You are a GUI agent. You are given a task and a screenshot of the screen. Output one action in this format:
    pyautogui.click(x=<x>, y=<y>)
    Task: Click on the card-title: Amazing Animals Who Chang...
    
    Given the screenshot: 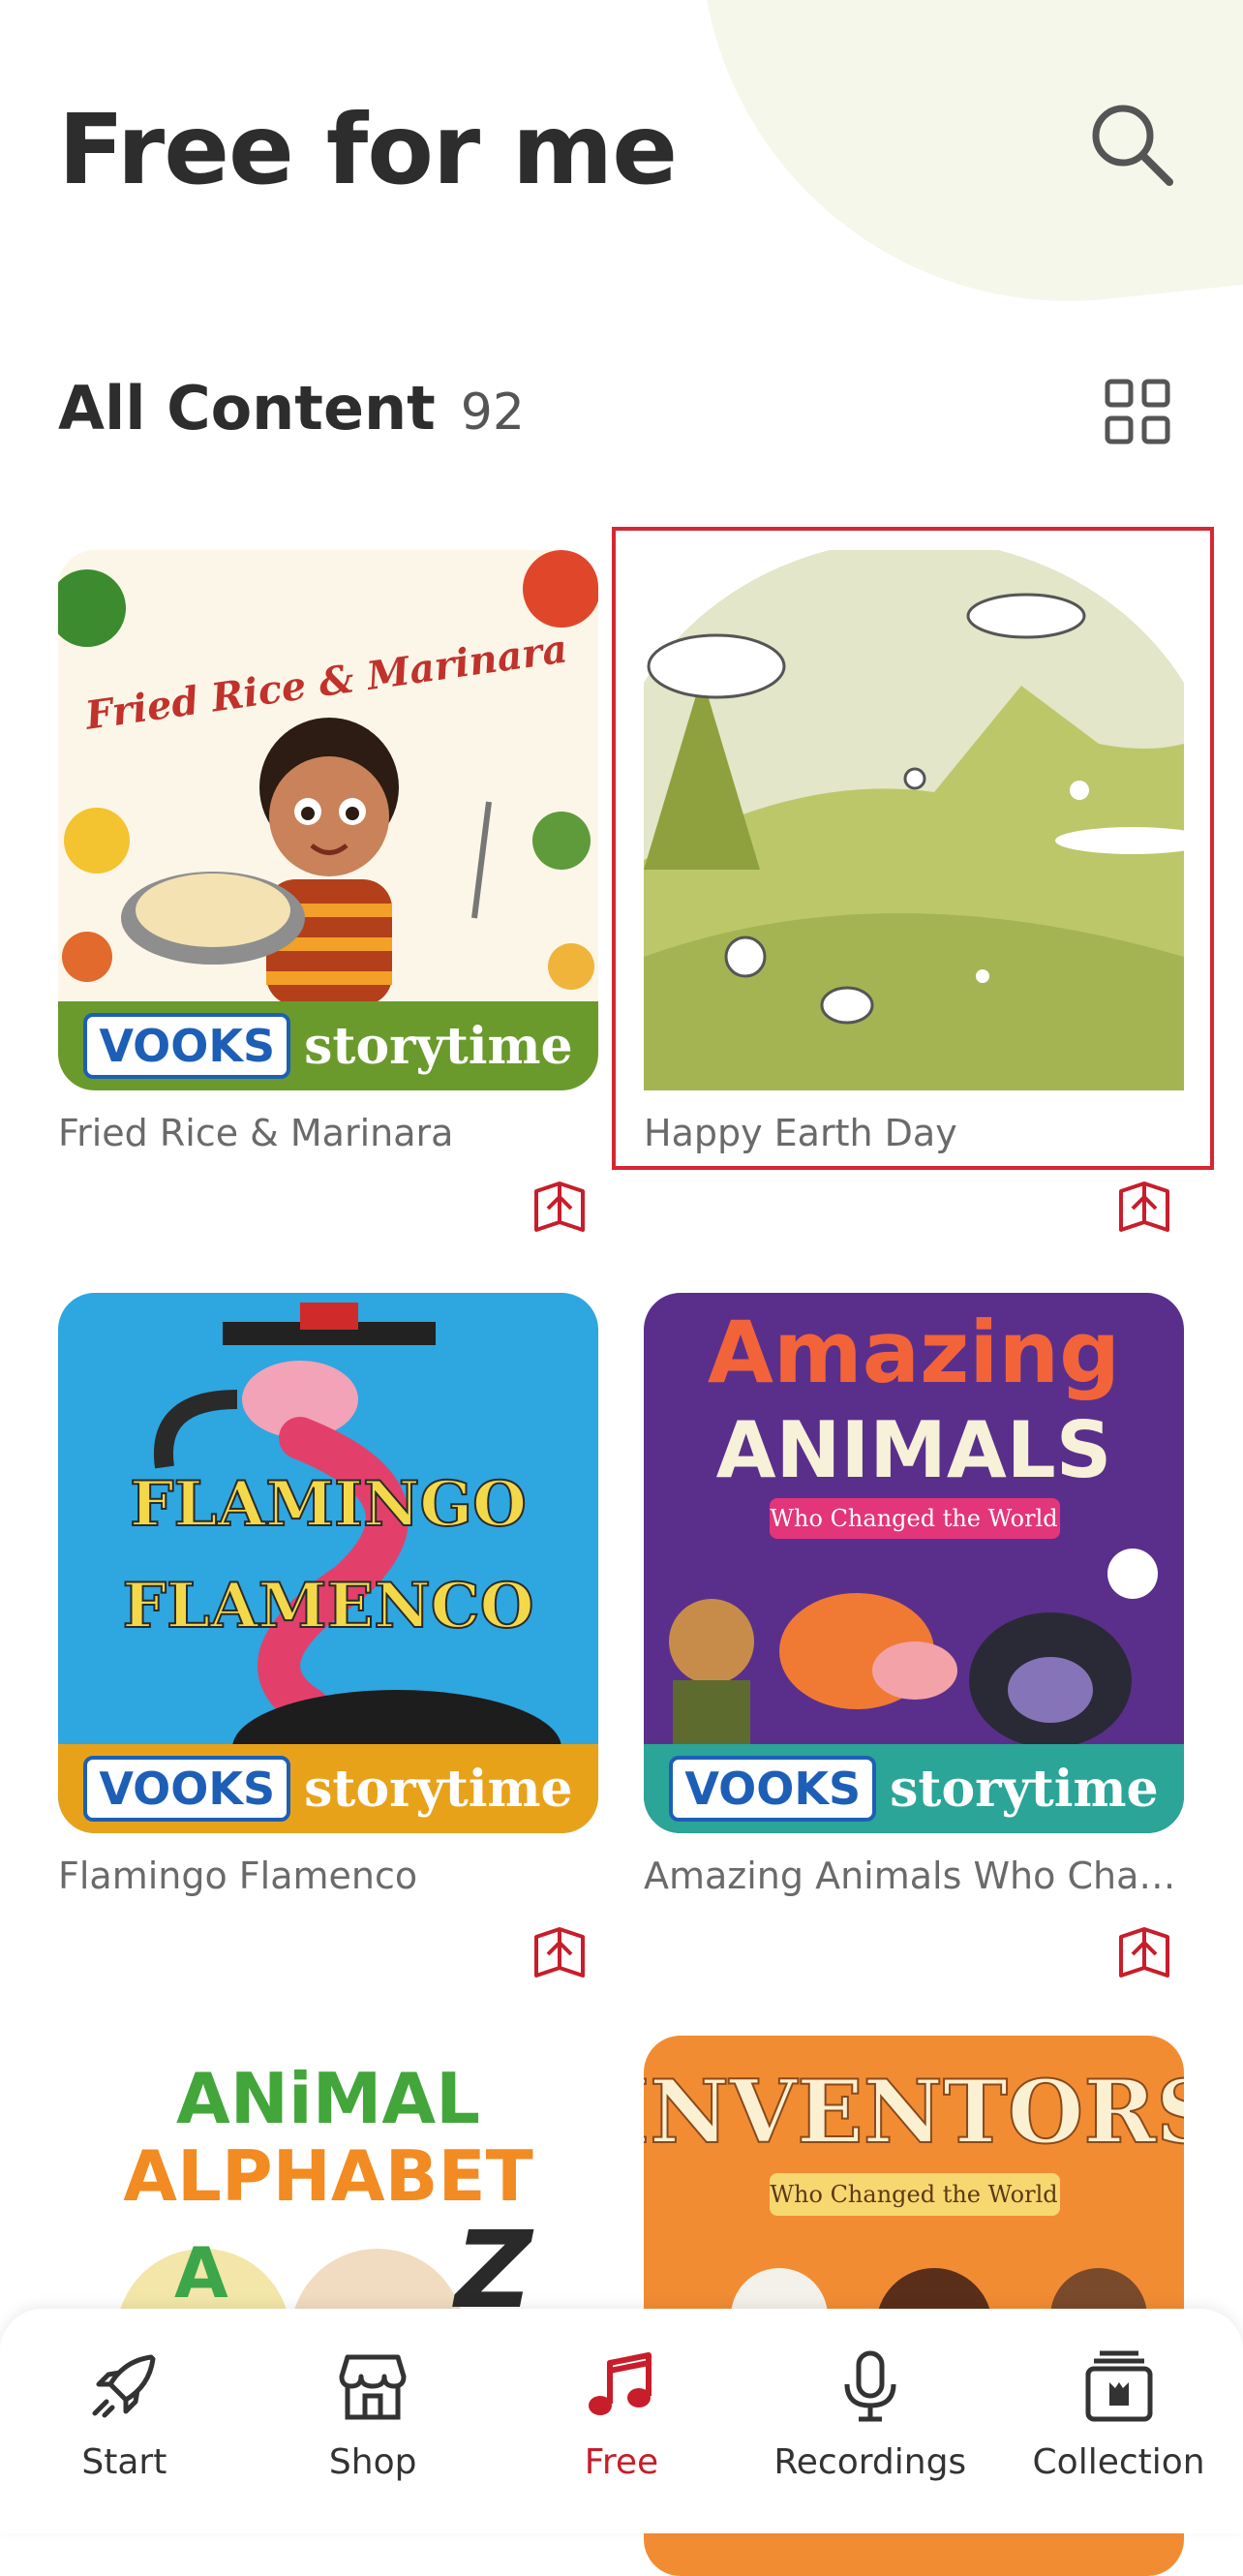 What is the action you would take?
    pyautogui.click(x=914, y=1876)
    